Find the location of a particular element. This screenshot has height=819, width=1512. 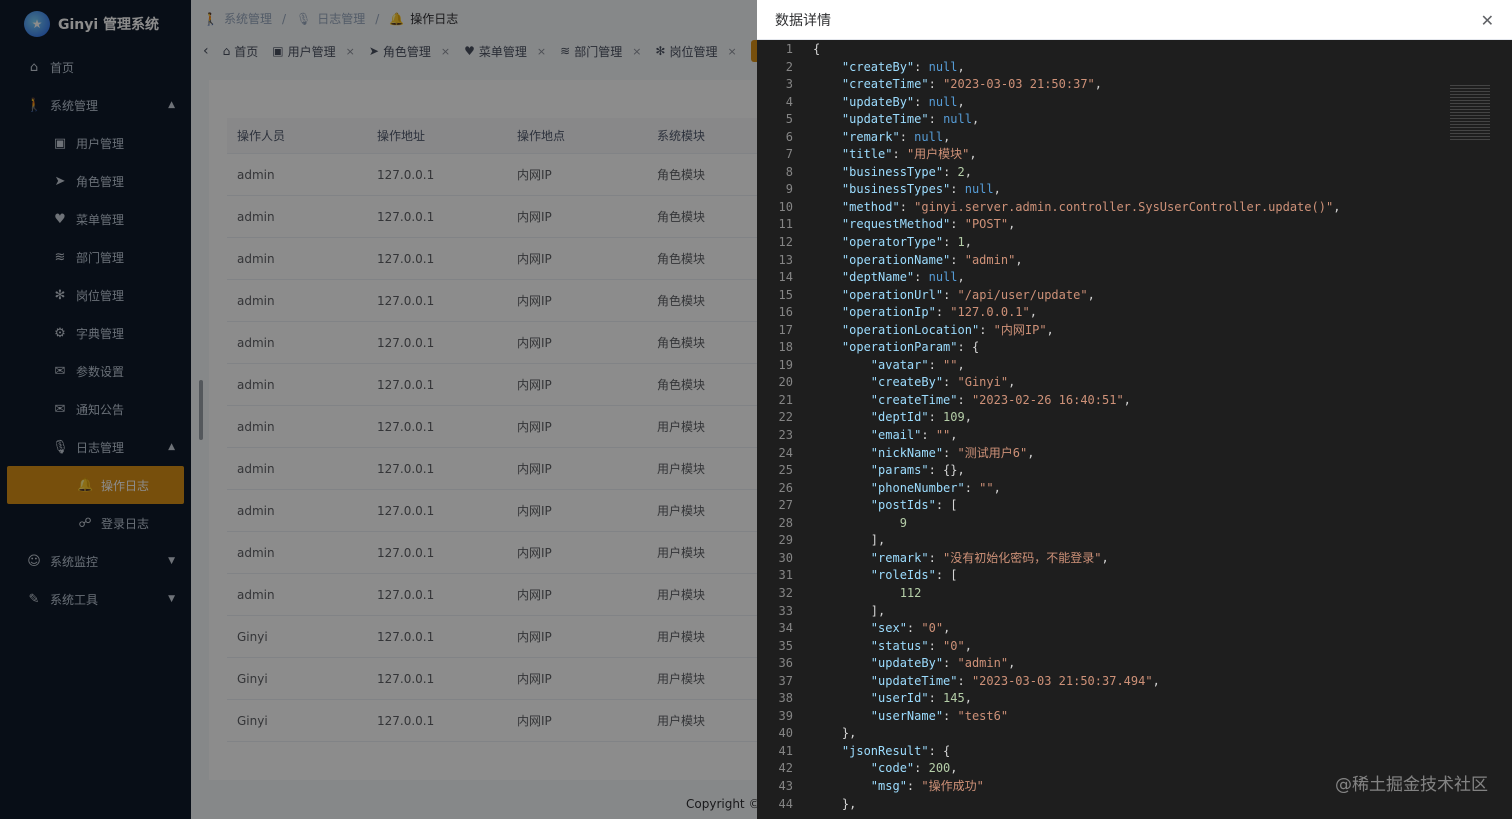

line-number: 41 is located at coordinates (785, 750).